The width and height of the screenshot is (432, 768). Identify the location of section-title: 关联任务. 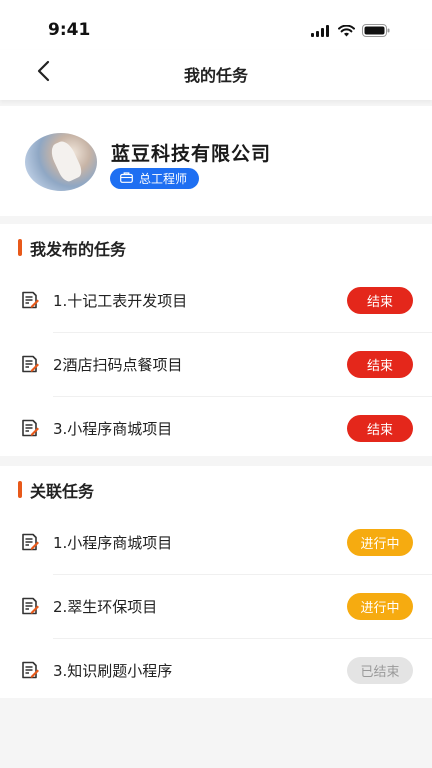
(62, 491).